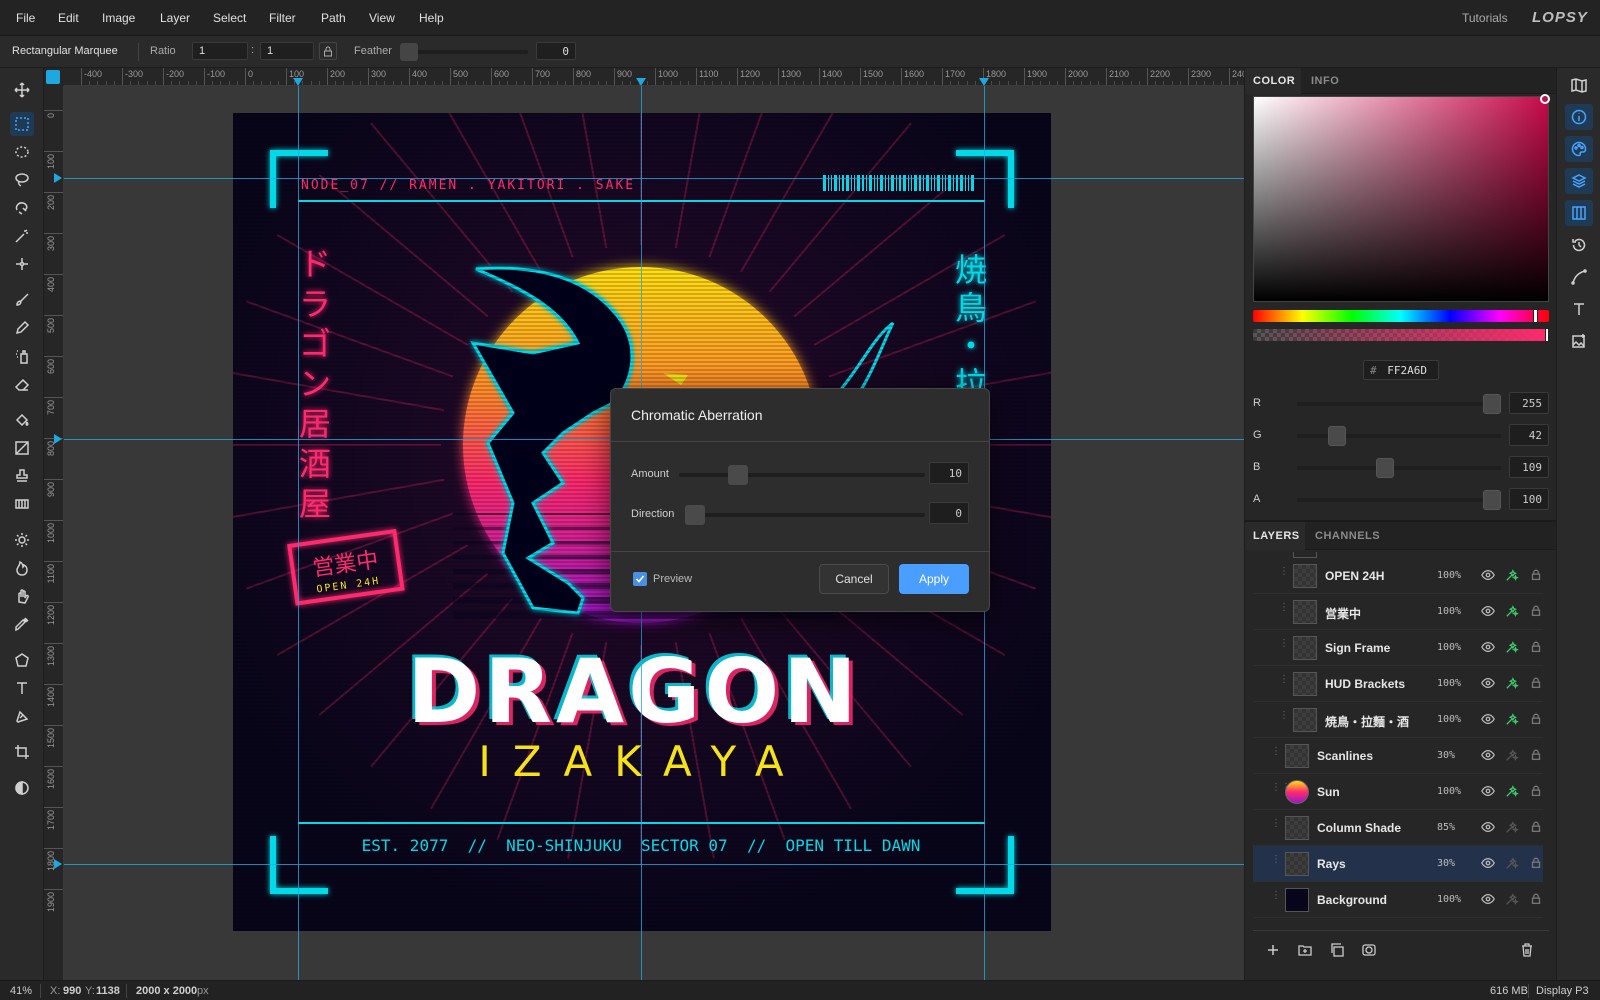 The height and width of the screenshot is (1000, 1600). What do you see at coordinates (22, 624) in the screenshot?
I see `eyedropper-tool` at bounding box center [22, 624].